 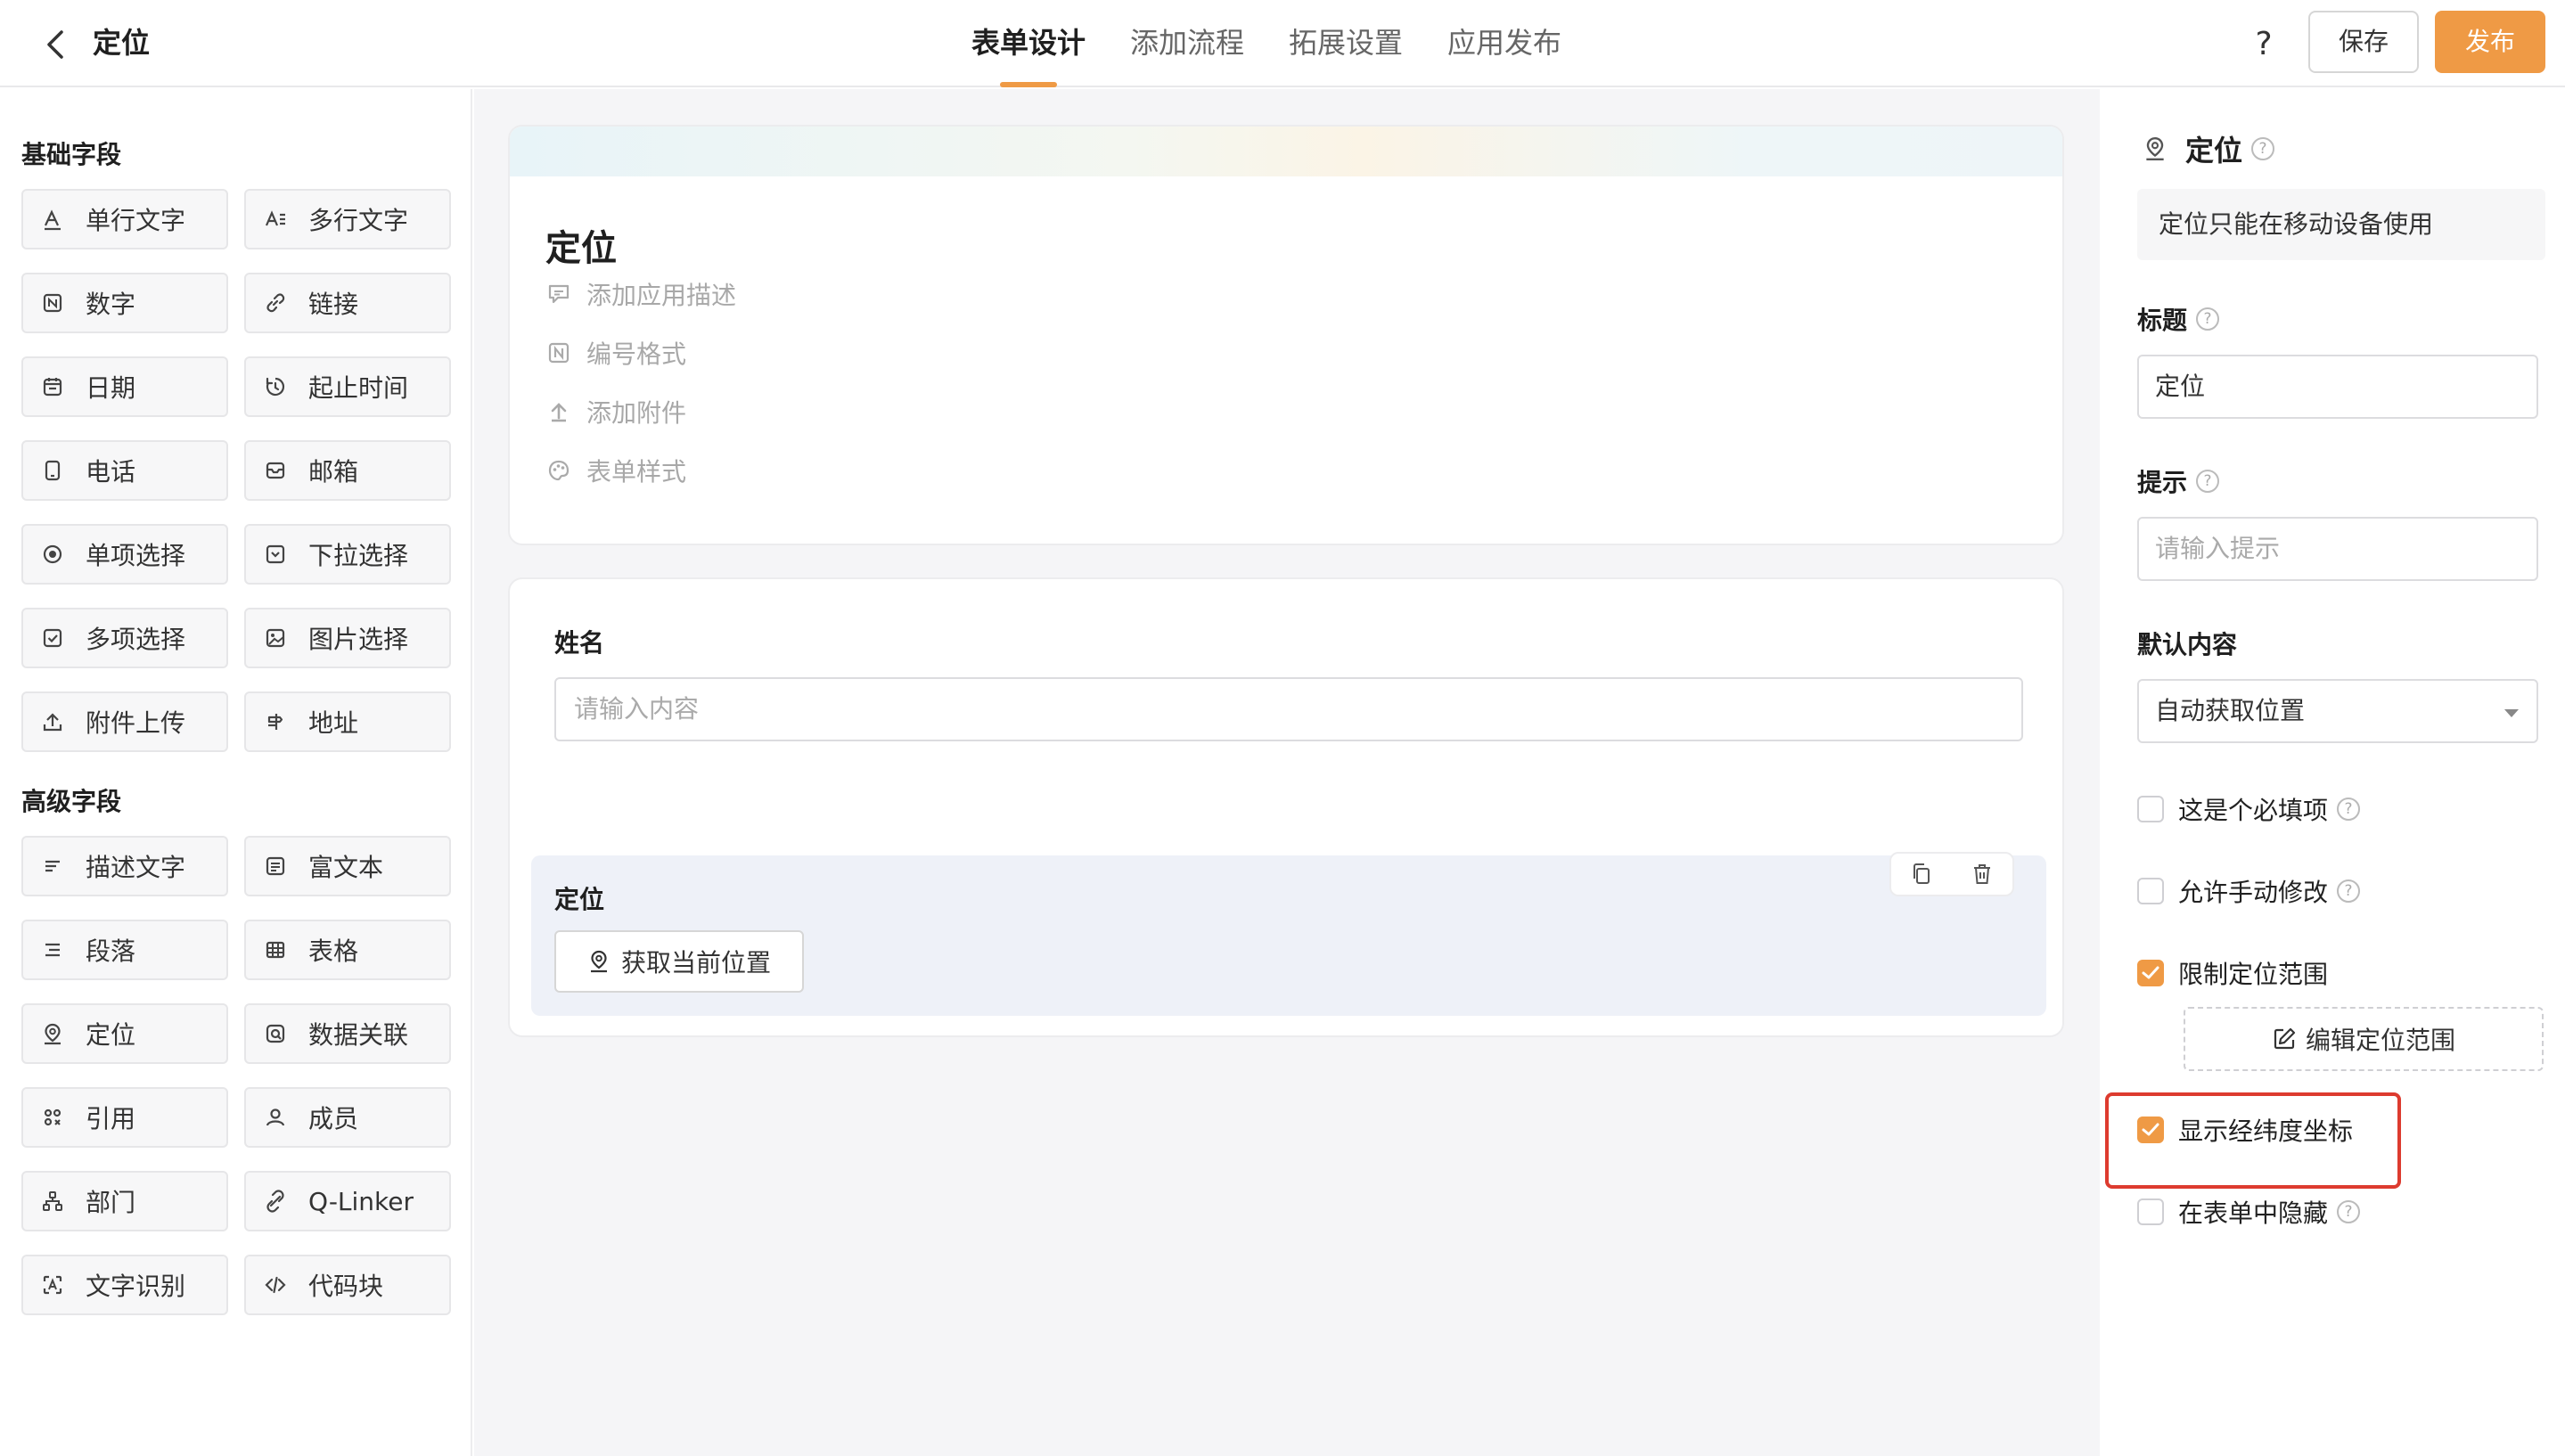 What do you see at coordinates (275, 303) in the screenshot?
I see `link-icon` at bounding box center [275, 303].